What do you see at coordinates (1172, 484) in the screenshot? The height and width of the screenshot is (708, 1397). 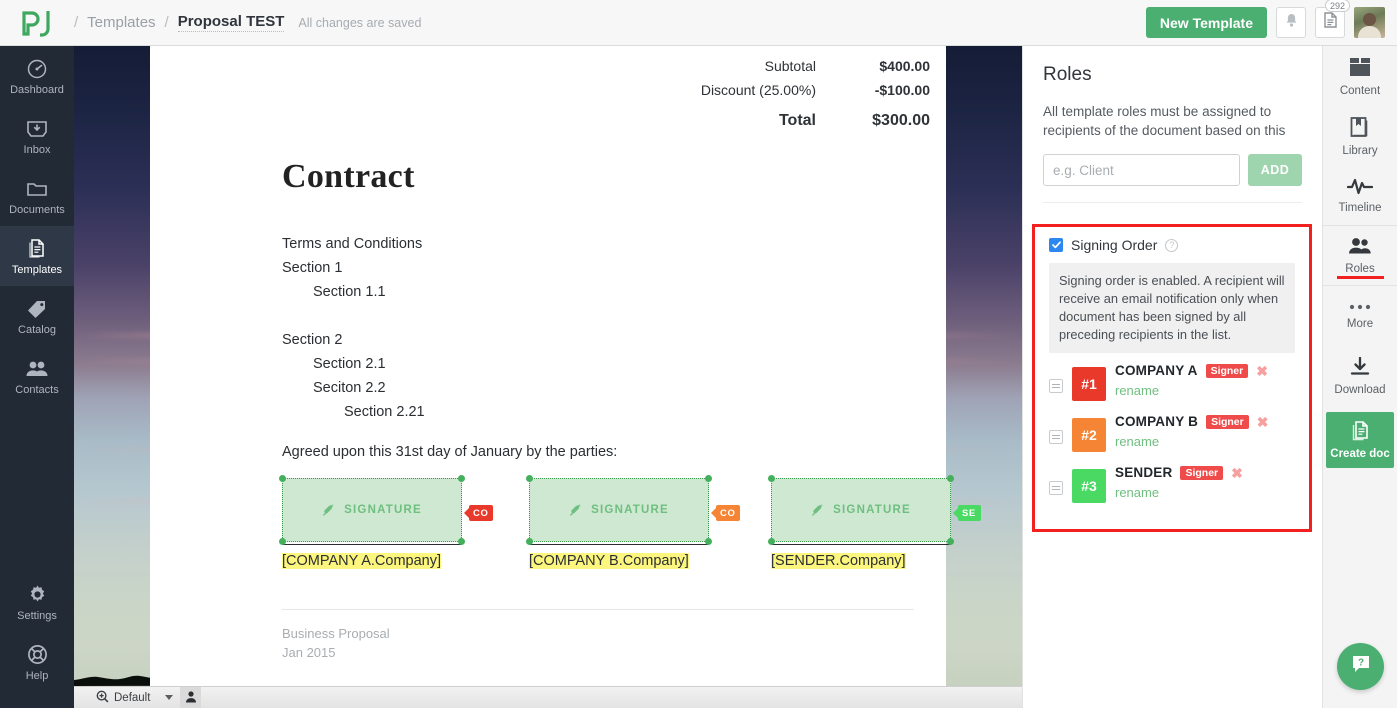 I see `role-row-sender: #3 SENDER Signer ✖ rename` at bounding box center [1172, 484].